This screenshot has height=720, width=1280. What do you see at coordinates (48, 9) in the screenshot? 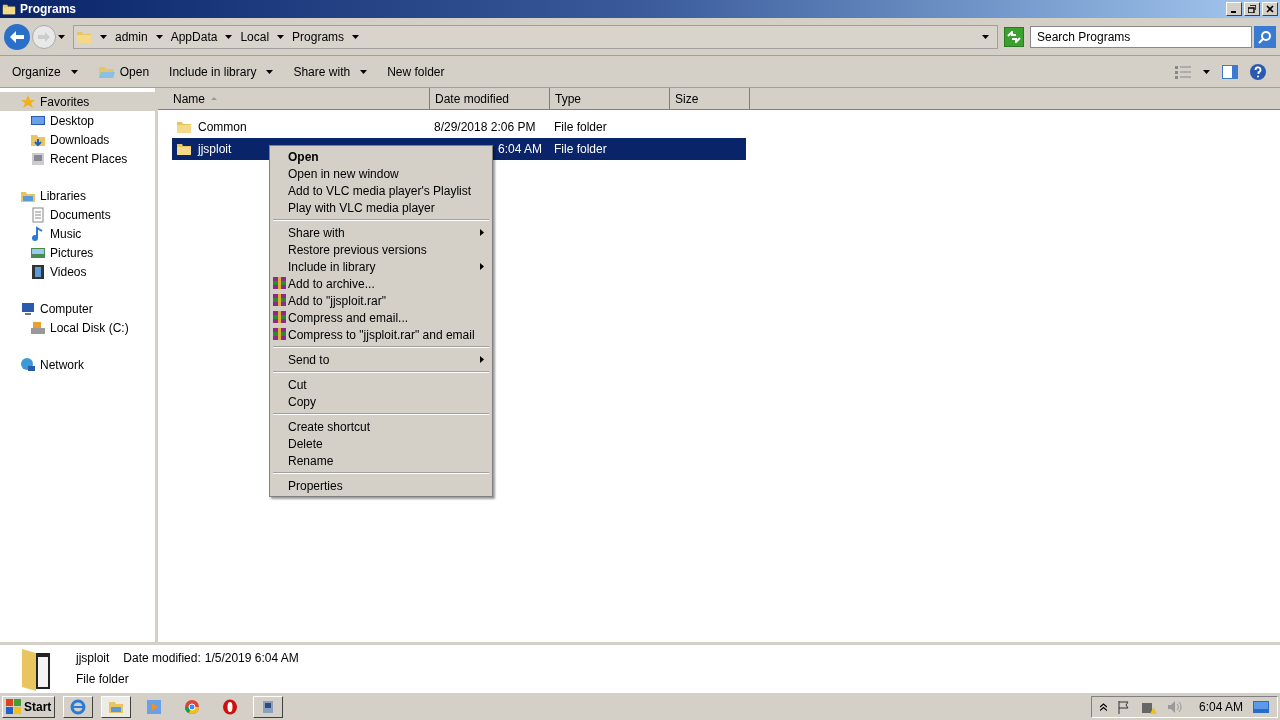
I see `window-title: Programs` at bounding box center [48, 9].